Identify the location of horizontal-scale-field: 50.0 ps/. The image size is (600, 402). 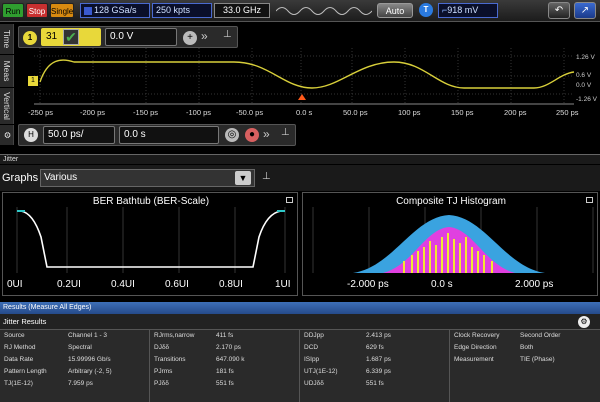
(79, 135).